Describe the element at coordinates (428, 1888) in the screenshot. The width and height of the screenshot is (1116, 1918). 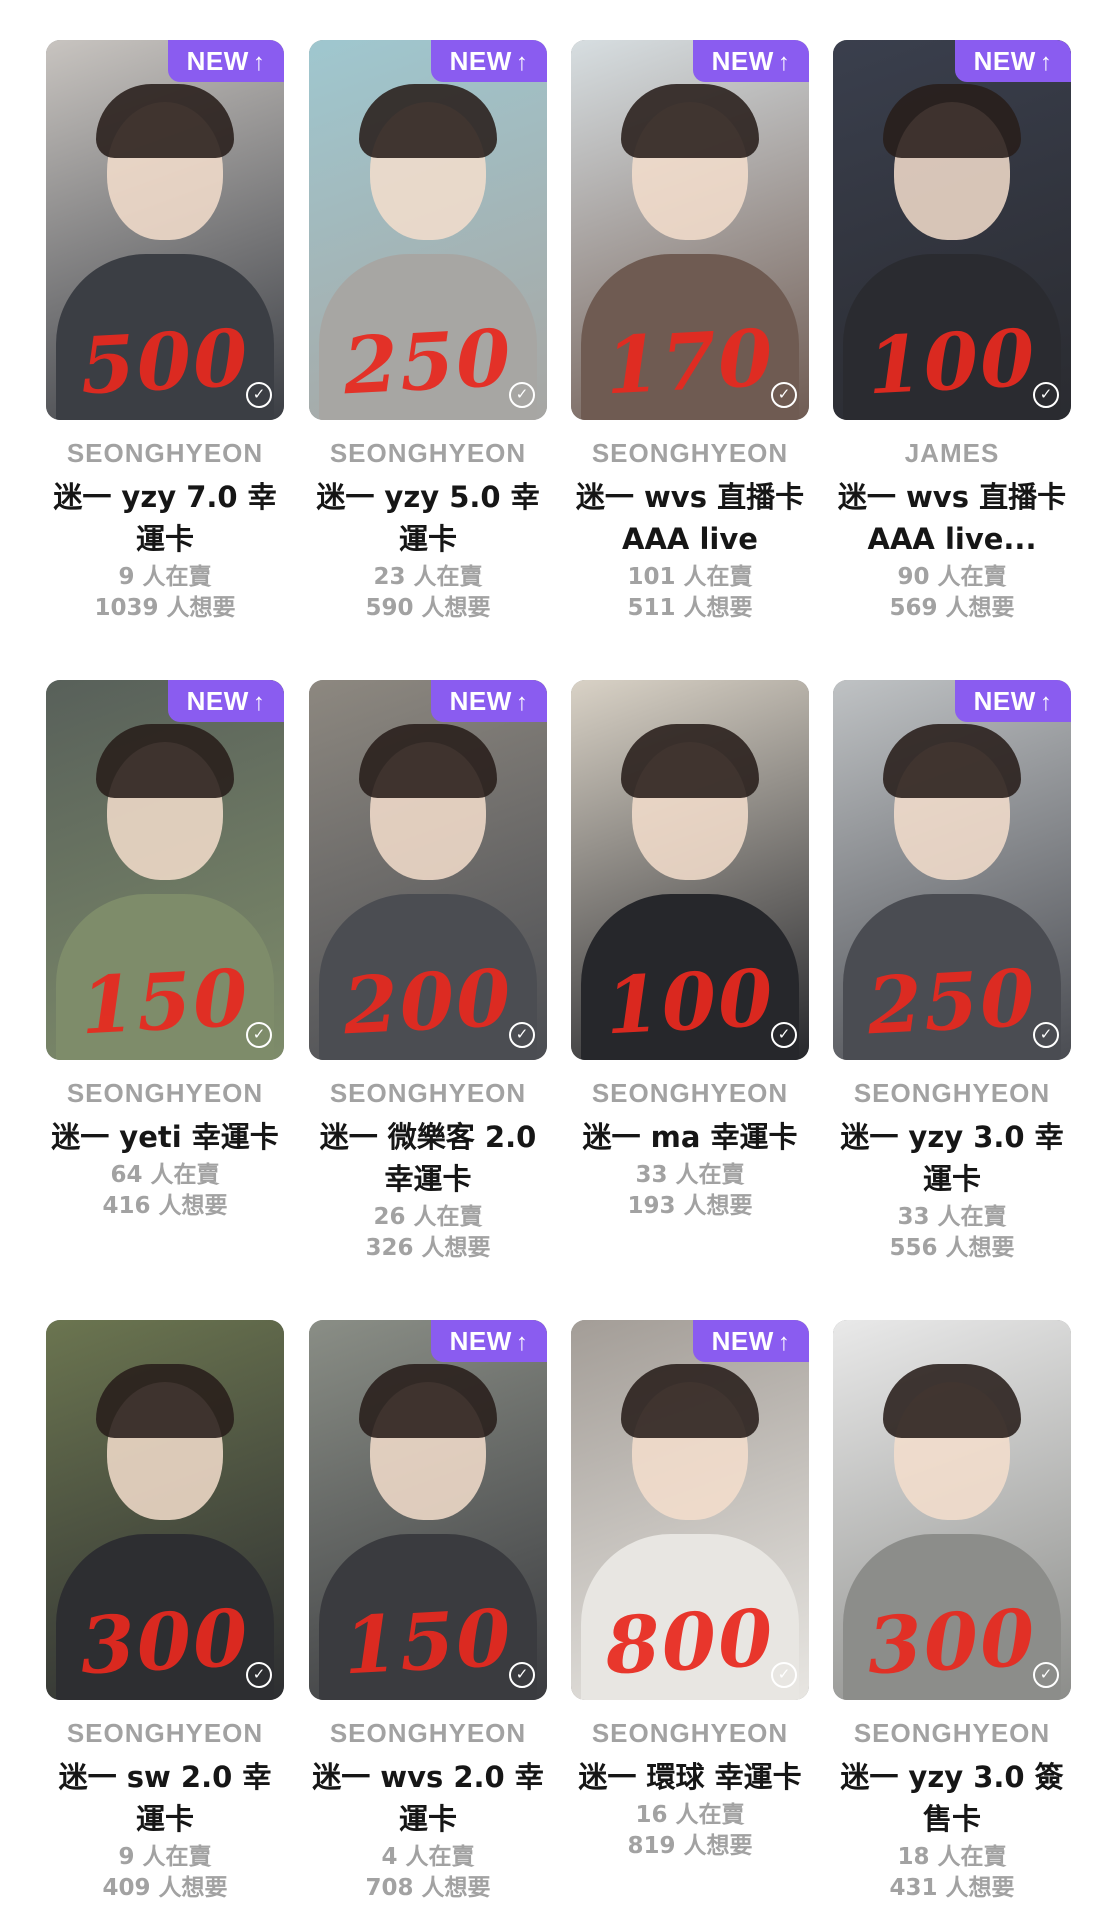
I see `wanted-count: 708 人想要` at that location.